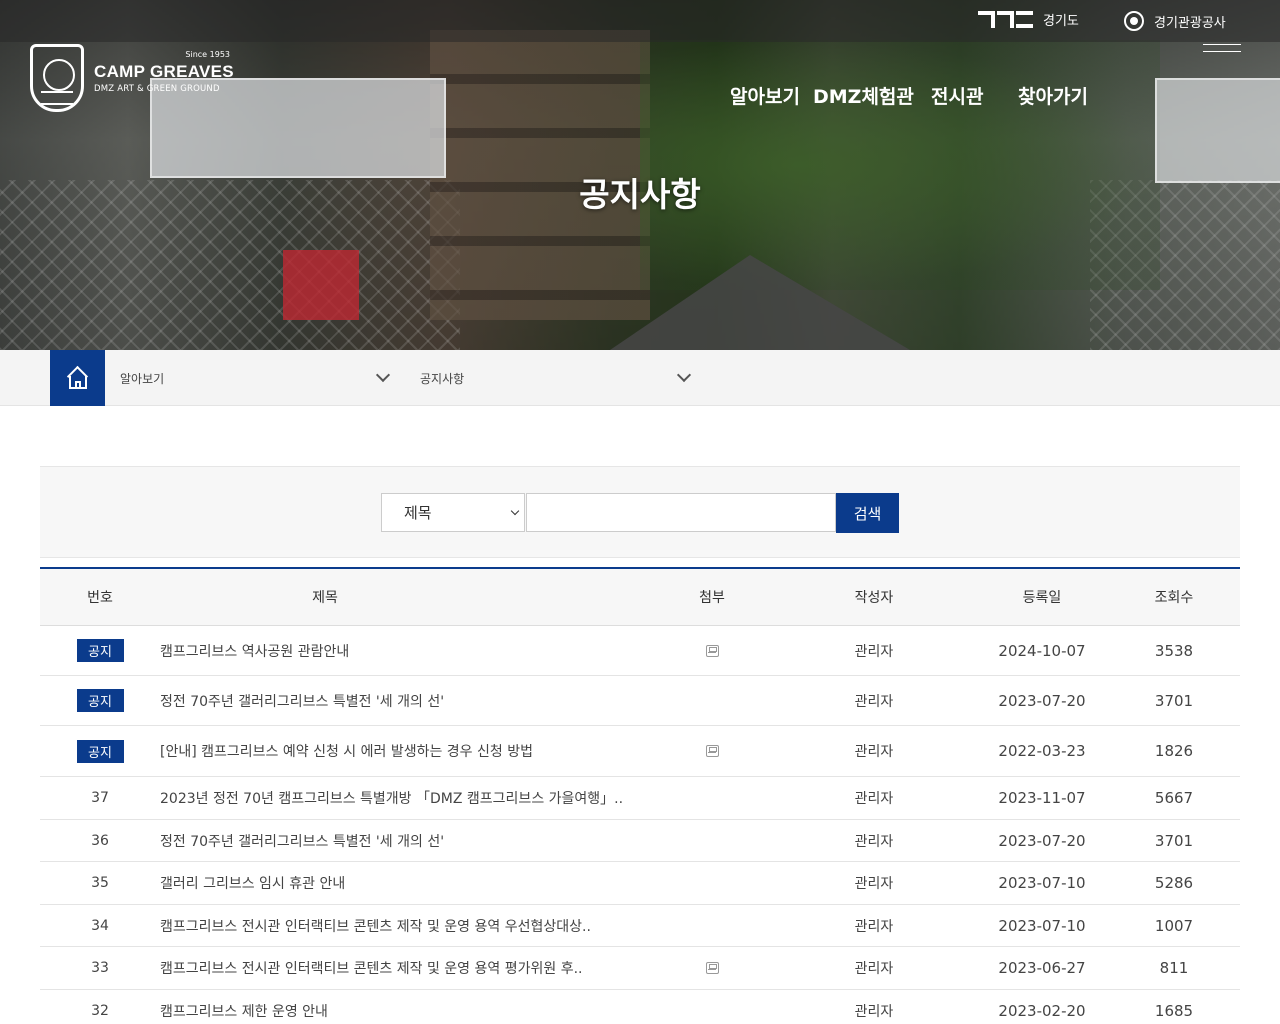 This screenshot has width=1280, height=1024. Describe the element at coordinates (1042, 798) in the screenshot. I see `row-date: 2023-11-07` at that location.